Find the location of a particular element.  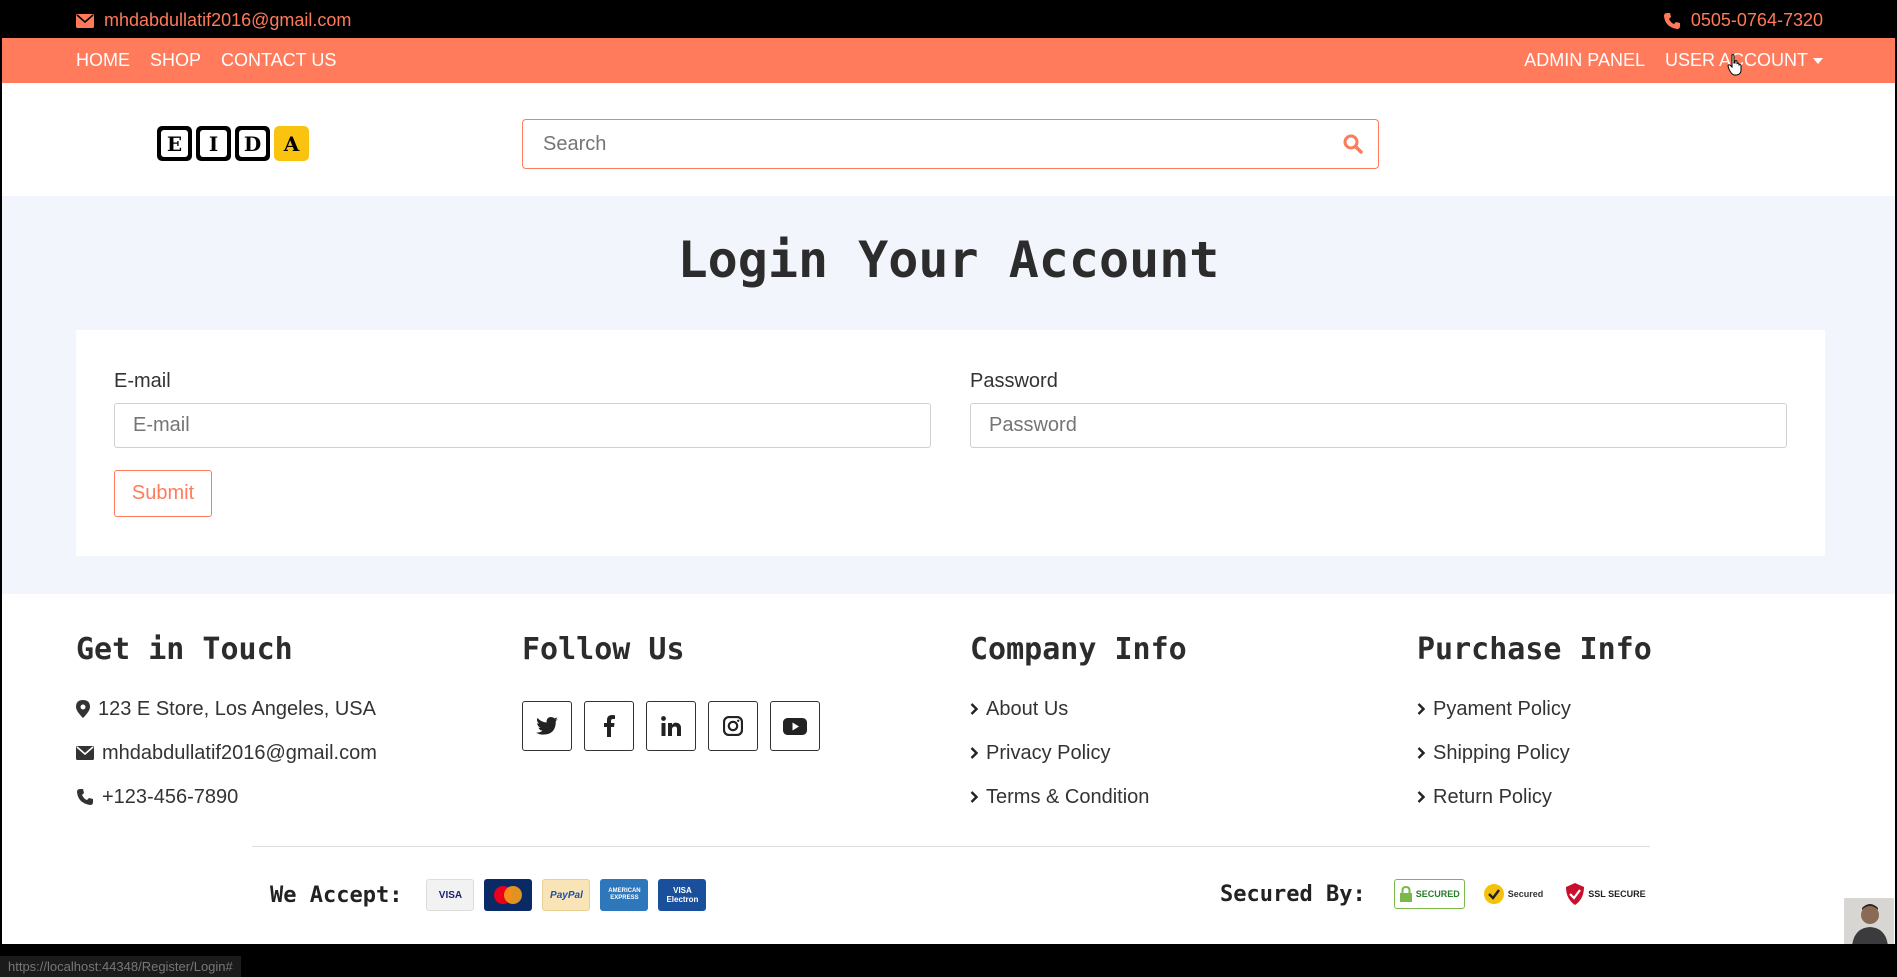

topbar-email-text: mhdabdullatif2016@gmail.com is located at coordinates (228, 20).